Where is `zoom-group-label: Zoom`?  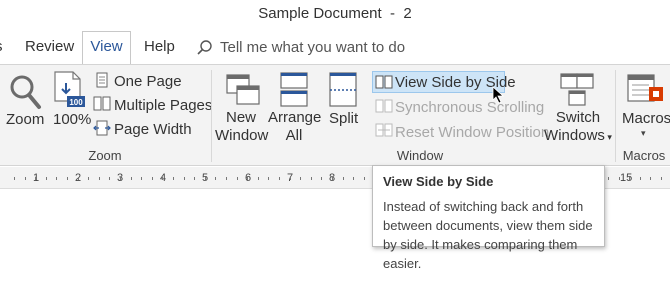 zoom-group-label: Zoom is located at coordinates (105, 155).